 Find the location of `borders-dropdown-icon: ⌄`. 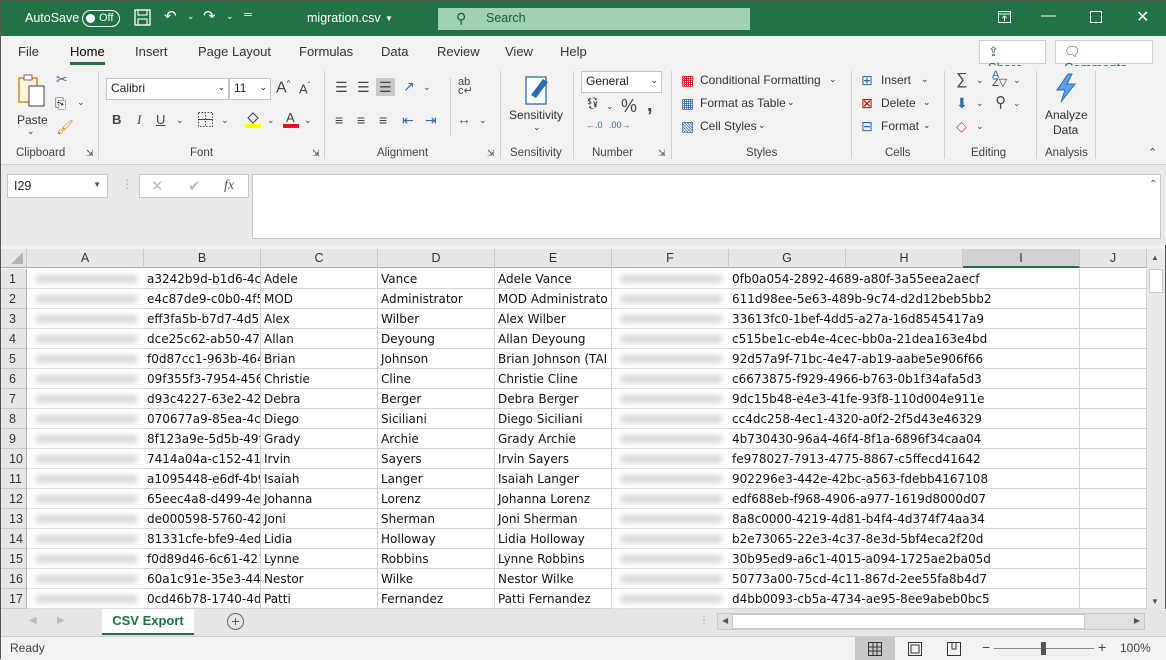

borders-dropdown-icon: ⌄ is located at coordinates (225, 120).